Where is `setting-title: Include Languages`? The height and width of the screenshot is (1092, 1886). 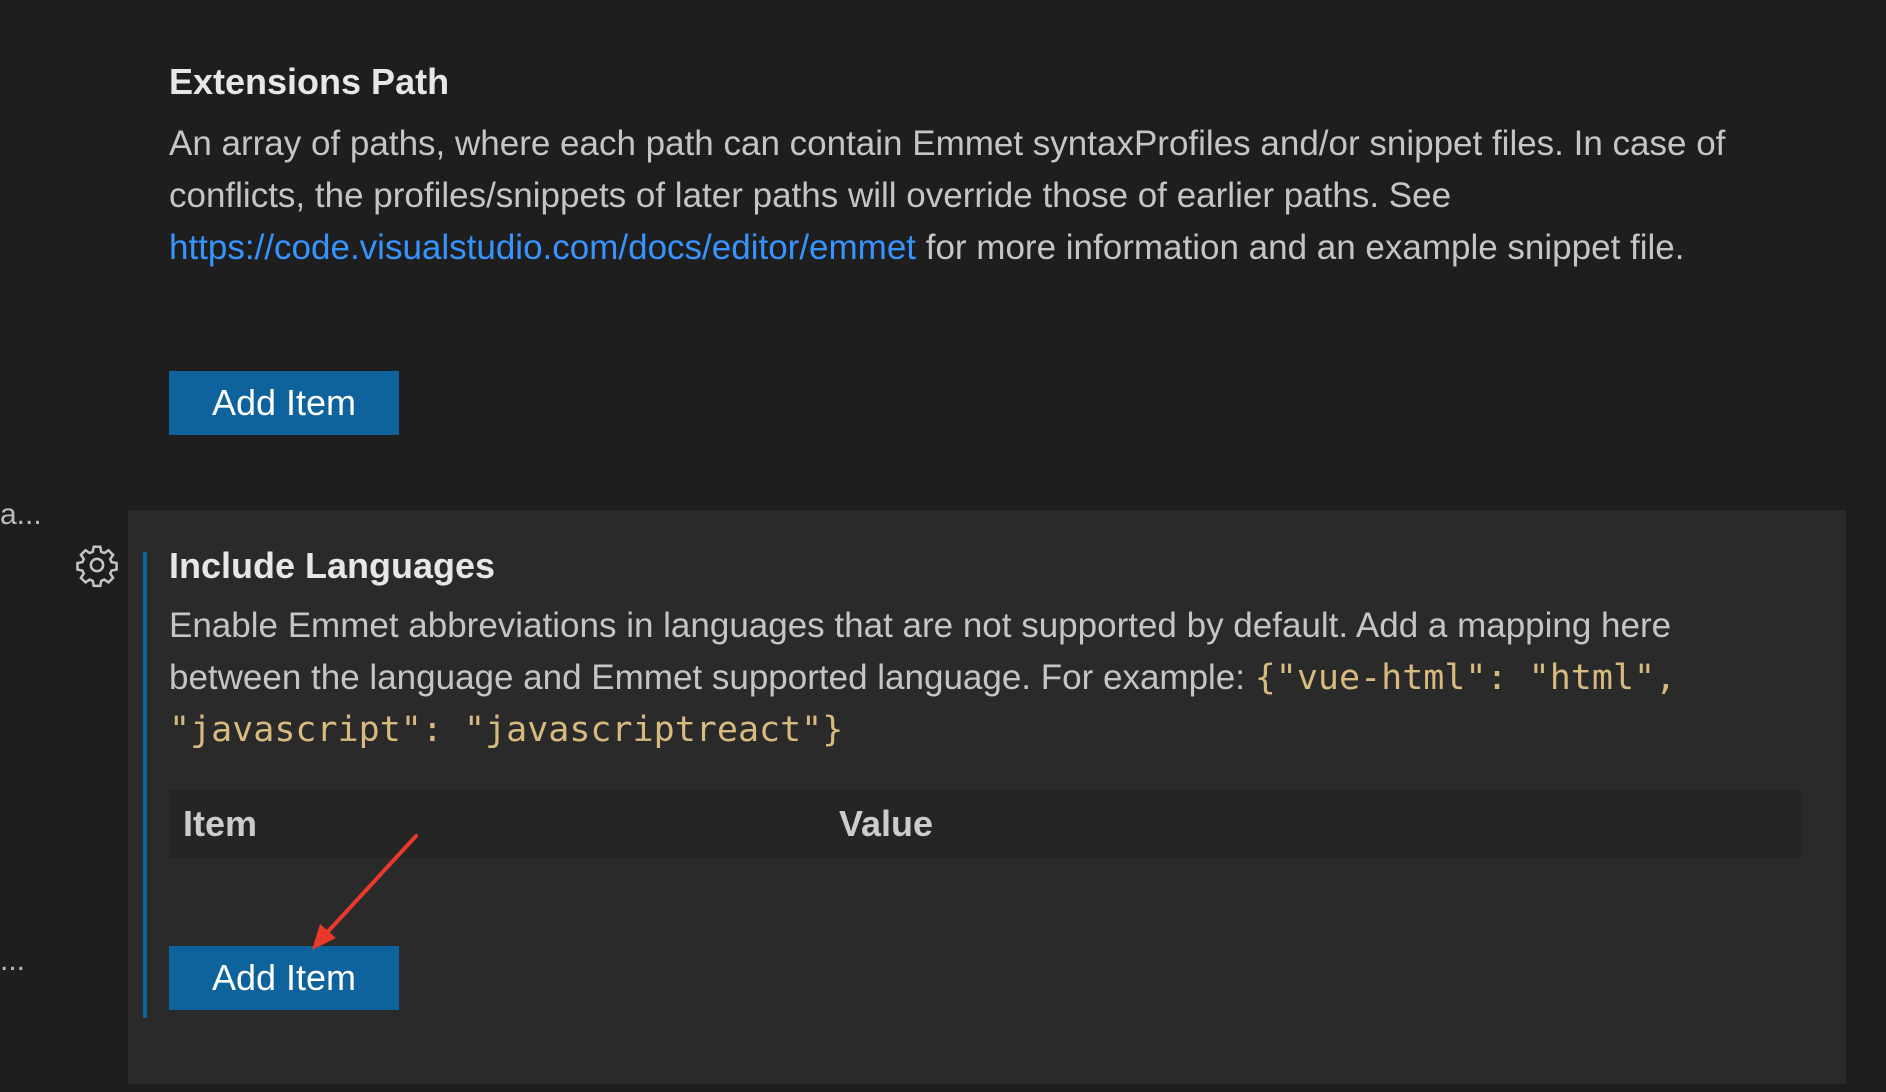 setting-title: Include Languages is located at coordinates (332, 565).